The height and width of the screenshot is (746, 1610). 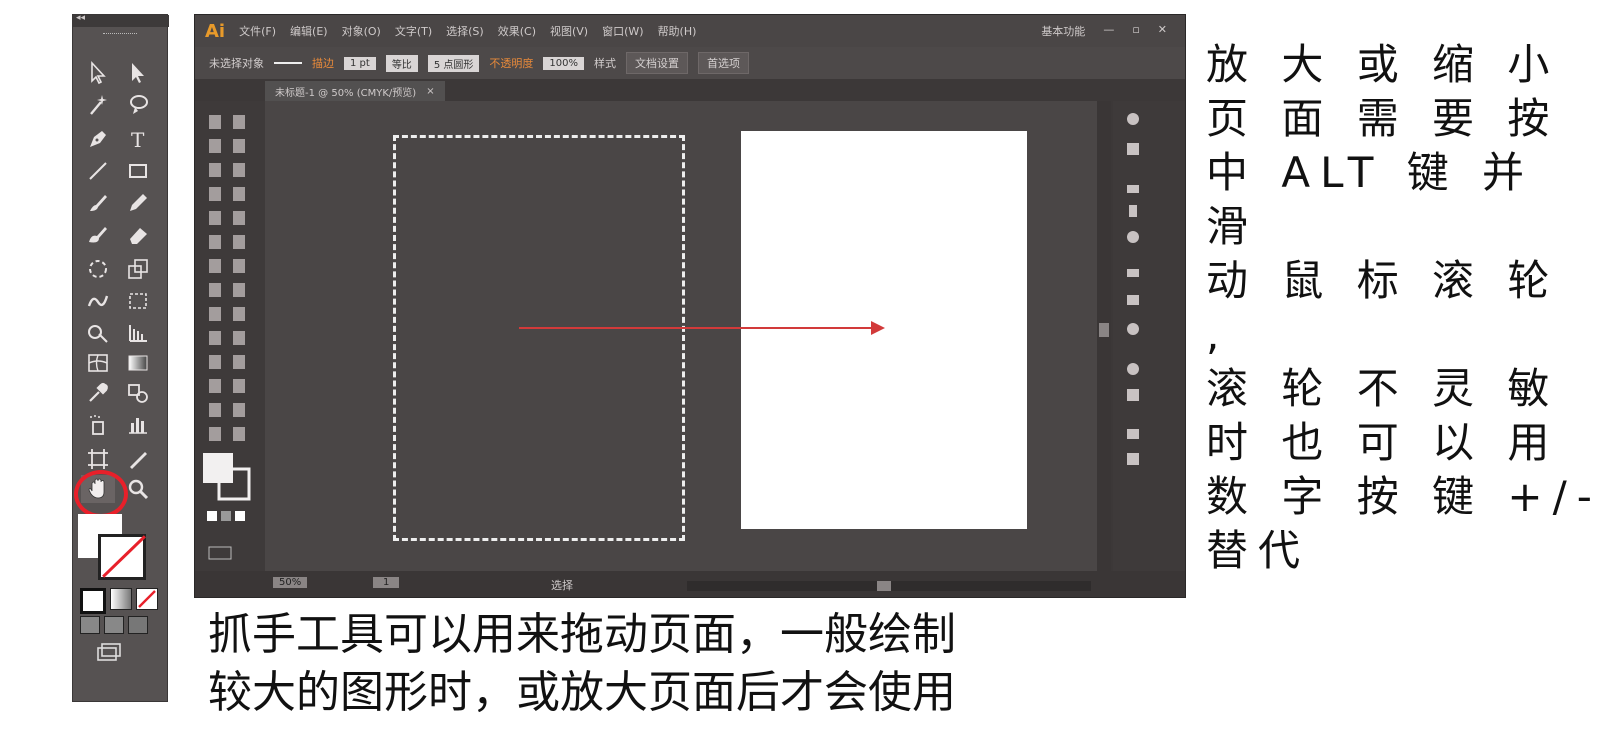 What do you see at coordinates (98, 235) in the screenshot?
I see `blob-brush-icon` at bounding box center [98, 235].